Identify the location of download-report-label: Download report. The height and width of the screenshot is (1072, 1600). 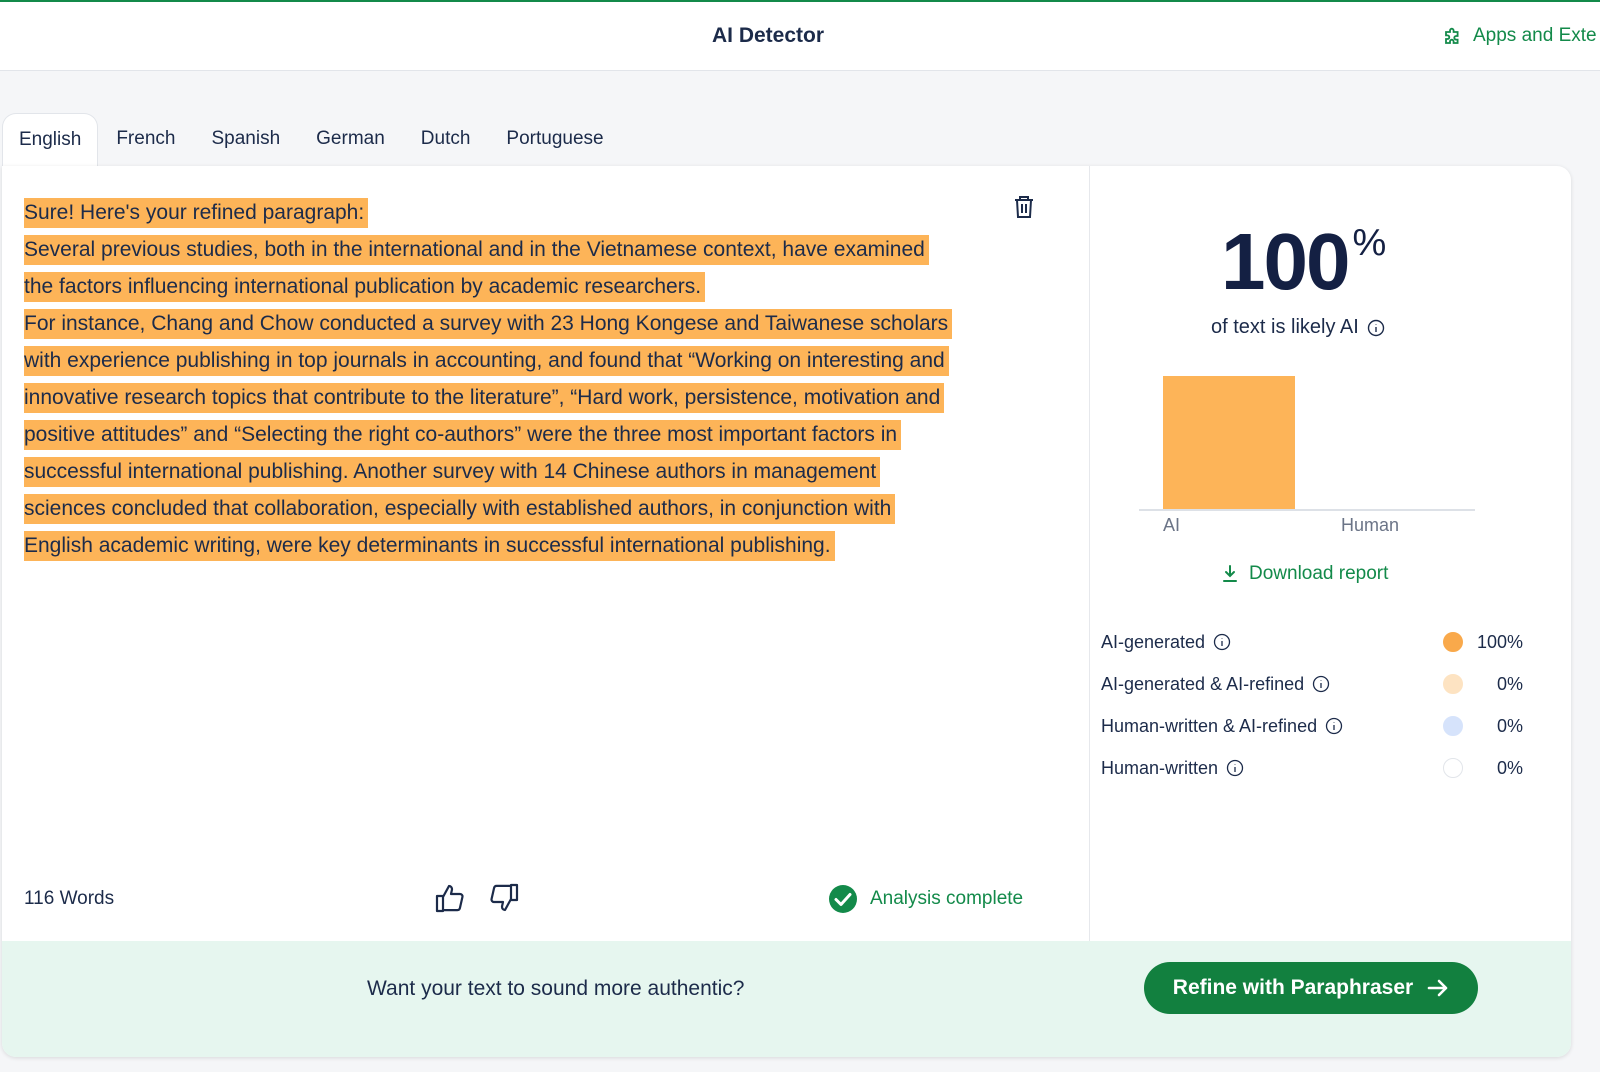
(1319, 573).